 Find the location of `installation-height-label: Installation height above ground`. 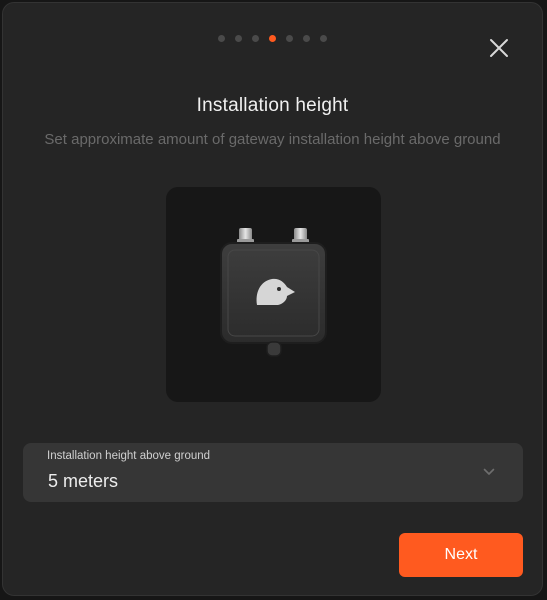

installation-height-label: Installation height above ground is located at coordinates (129, 456).